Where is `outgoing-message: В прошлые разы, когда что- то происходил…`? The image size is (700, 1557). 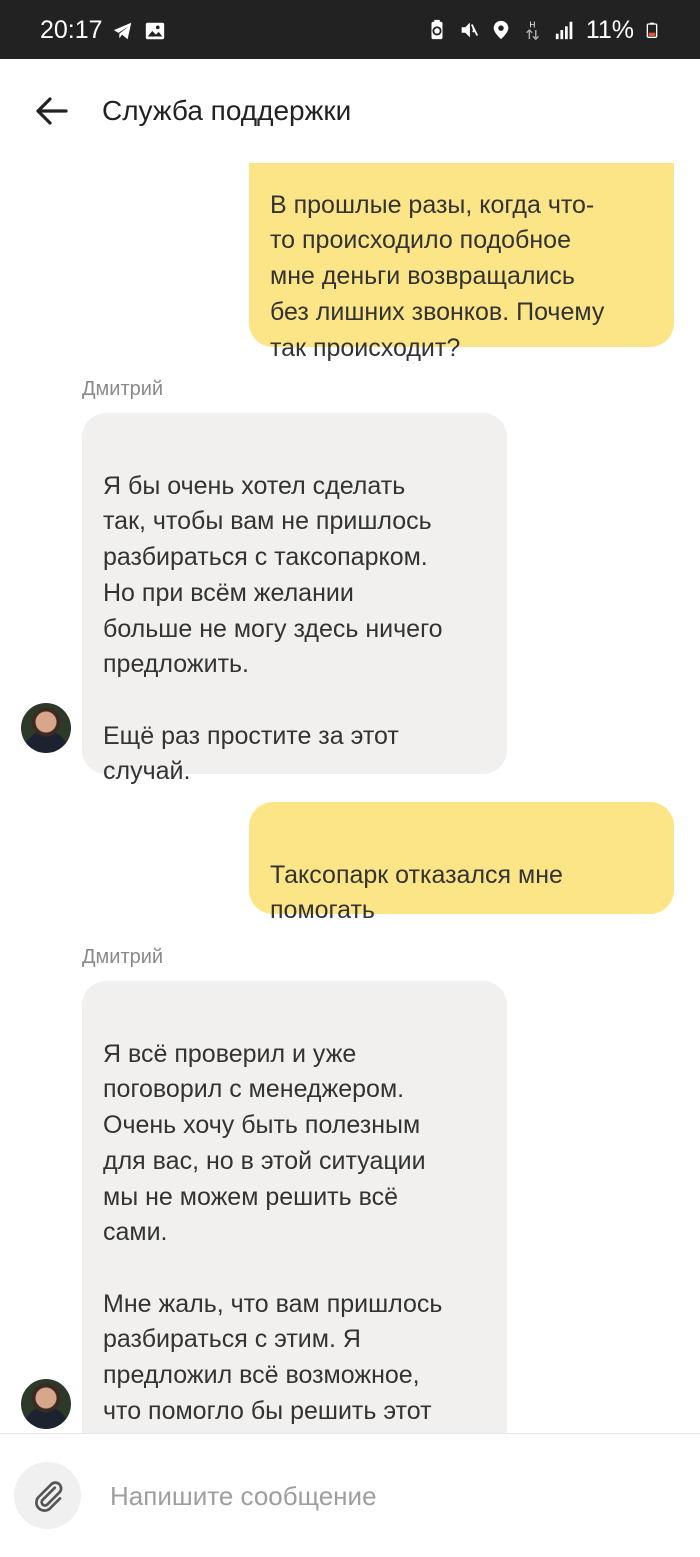
outgoing-message: В прошлые разы, когда что- то происходил… is located at coordinates (461, 261).